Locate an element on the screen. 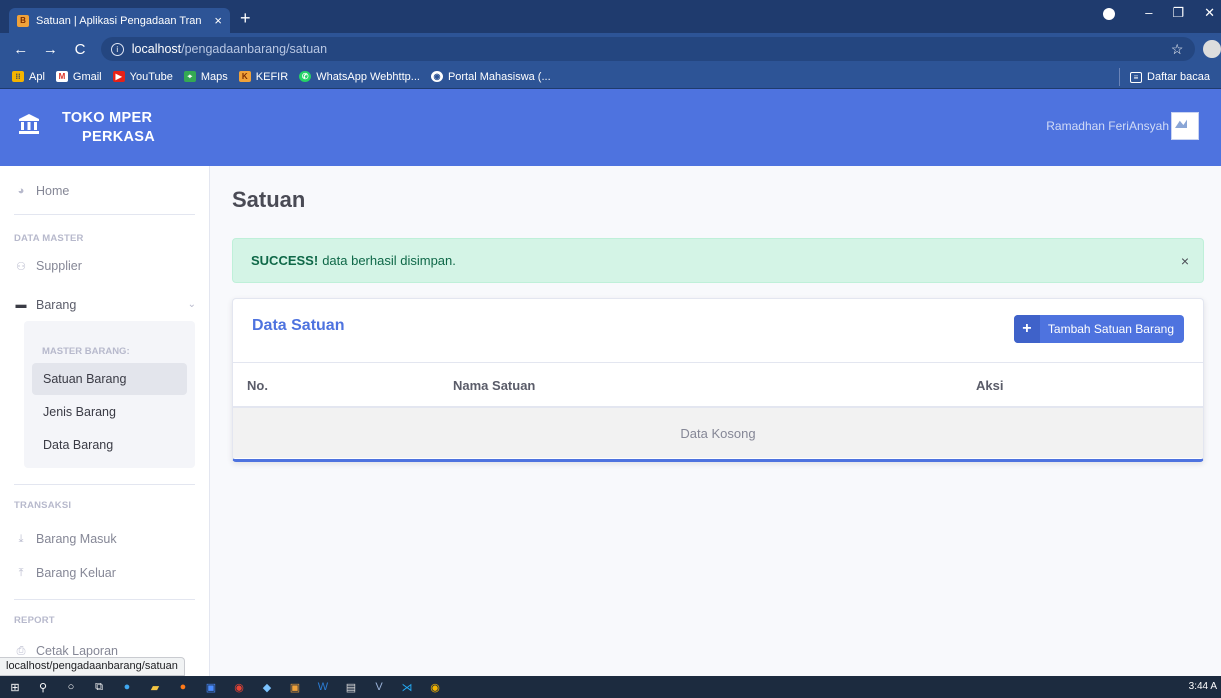  print-icon: ⎙ is located at coordinates (21, 650).